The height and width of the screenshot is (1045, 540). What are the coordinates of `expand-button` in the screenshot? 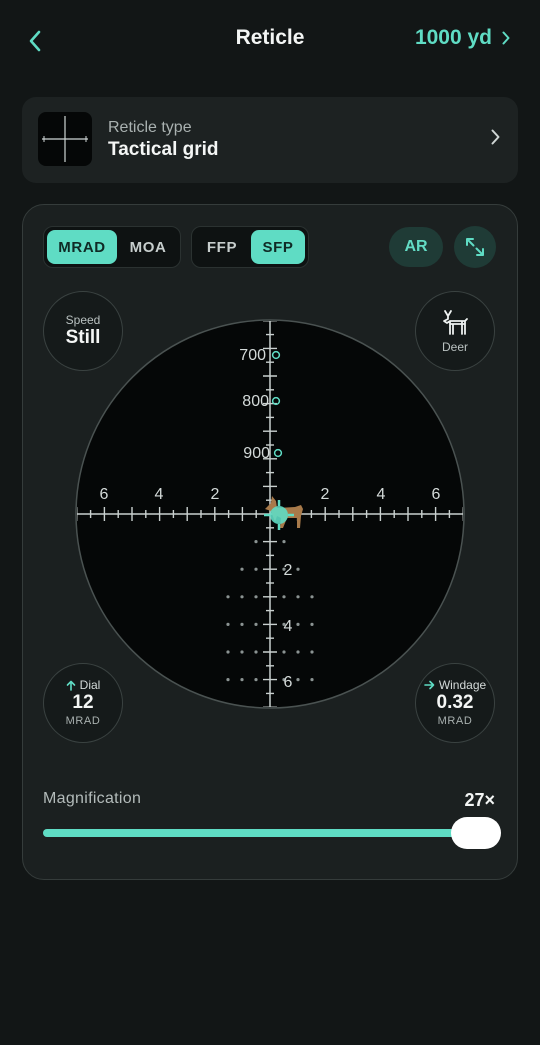 It's located at (475, 247).